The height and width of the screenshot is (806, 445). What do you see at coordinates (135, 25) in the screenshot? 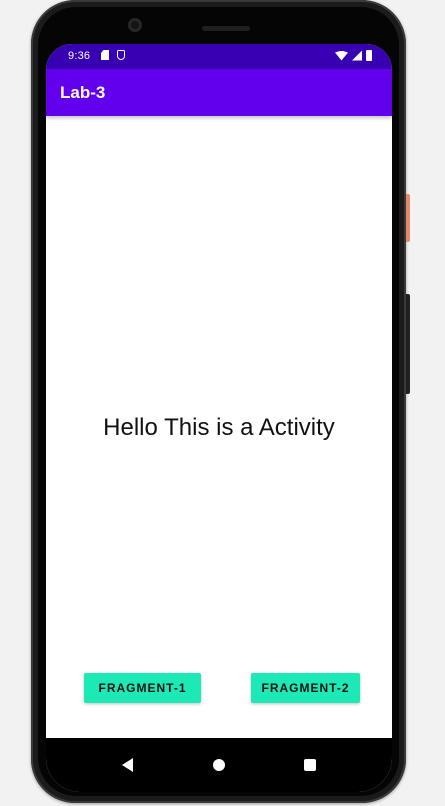
I see `front-camera` at bounding box center [135, 25].